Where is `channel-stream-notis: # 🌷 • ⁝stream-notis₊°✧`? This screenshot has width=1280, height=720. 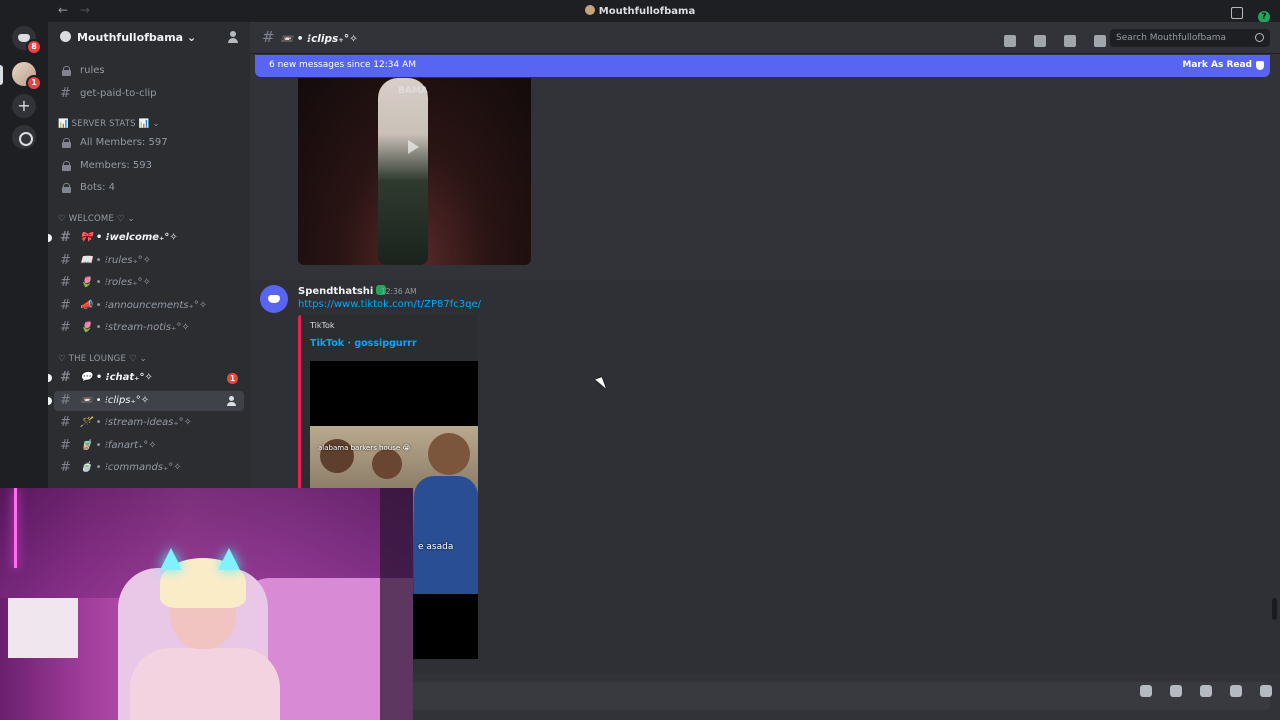 channel-stream-notis: # 🌷 • ⁝stream-notis₊°✧ is located at coordinates (149, 328).